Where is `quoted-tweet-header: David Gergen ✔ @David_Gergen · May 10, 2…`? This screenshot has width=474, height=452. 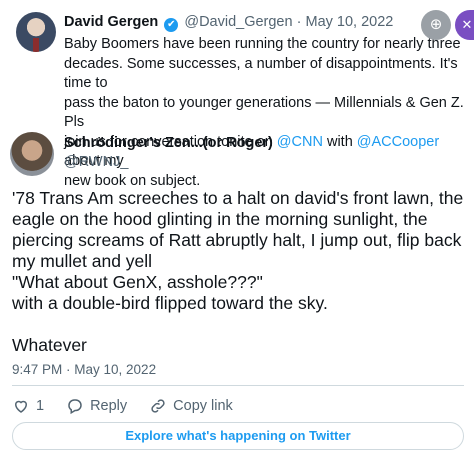
quoted-tweet-header: David Gergen ✔ @David_Gergen · May 10, 2… is located at coordinates (228, 23).